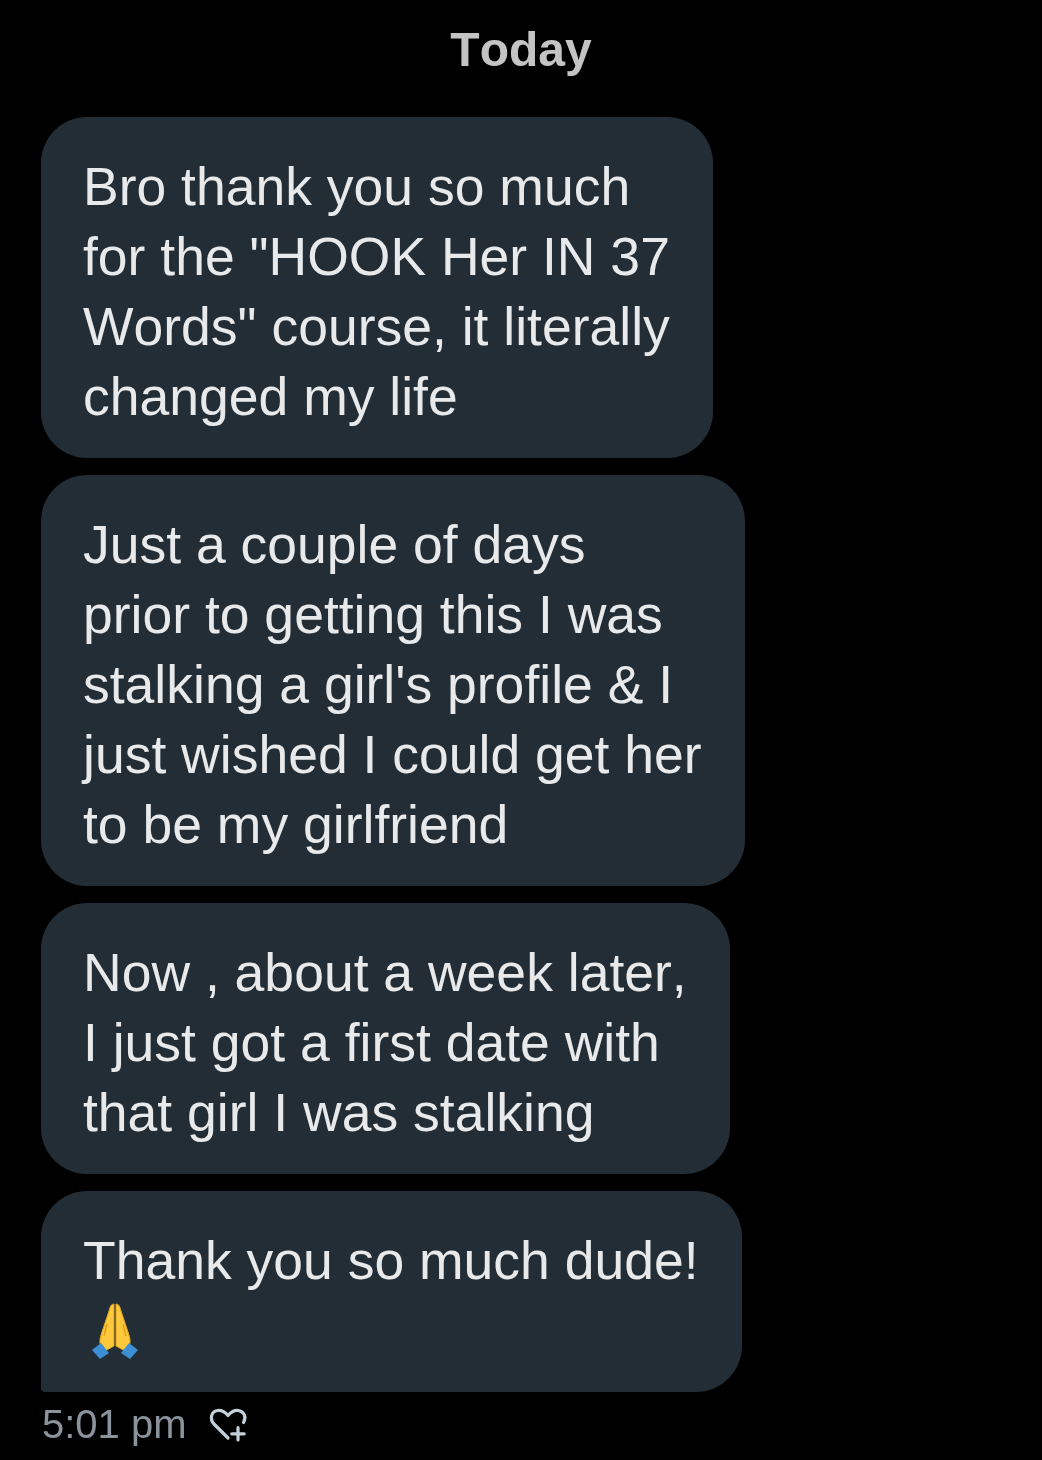 This screenshot has width=1042, height=1460. Describe the element at coordinates (114, 1424) in the screenshot. I see `message-timestamp: 5:01 pm` at that location.